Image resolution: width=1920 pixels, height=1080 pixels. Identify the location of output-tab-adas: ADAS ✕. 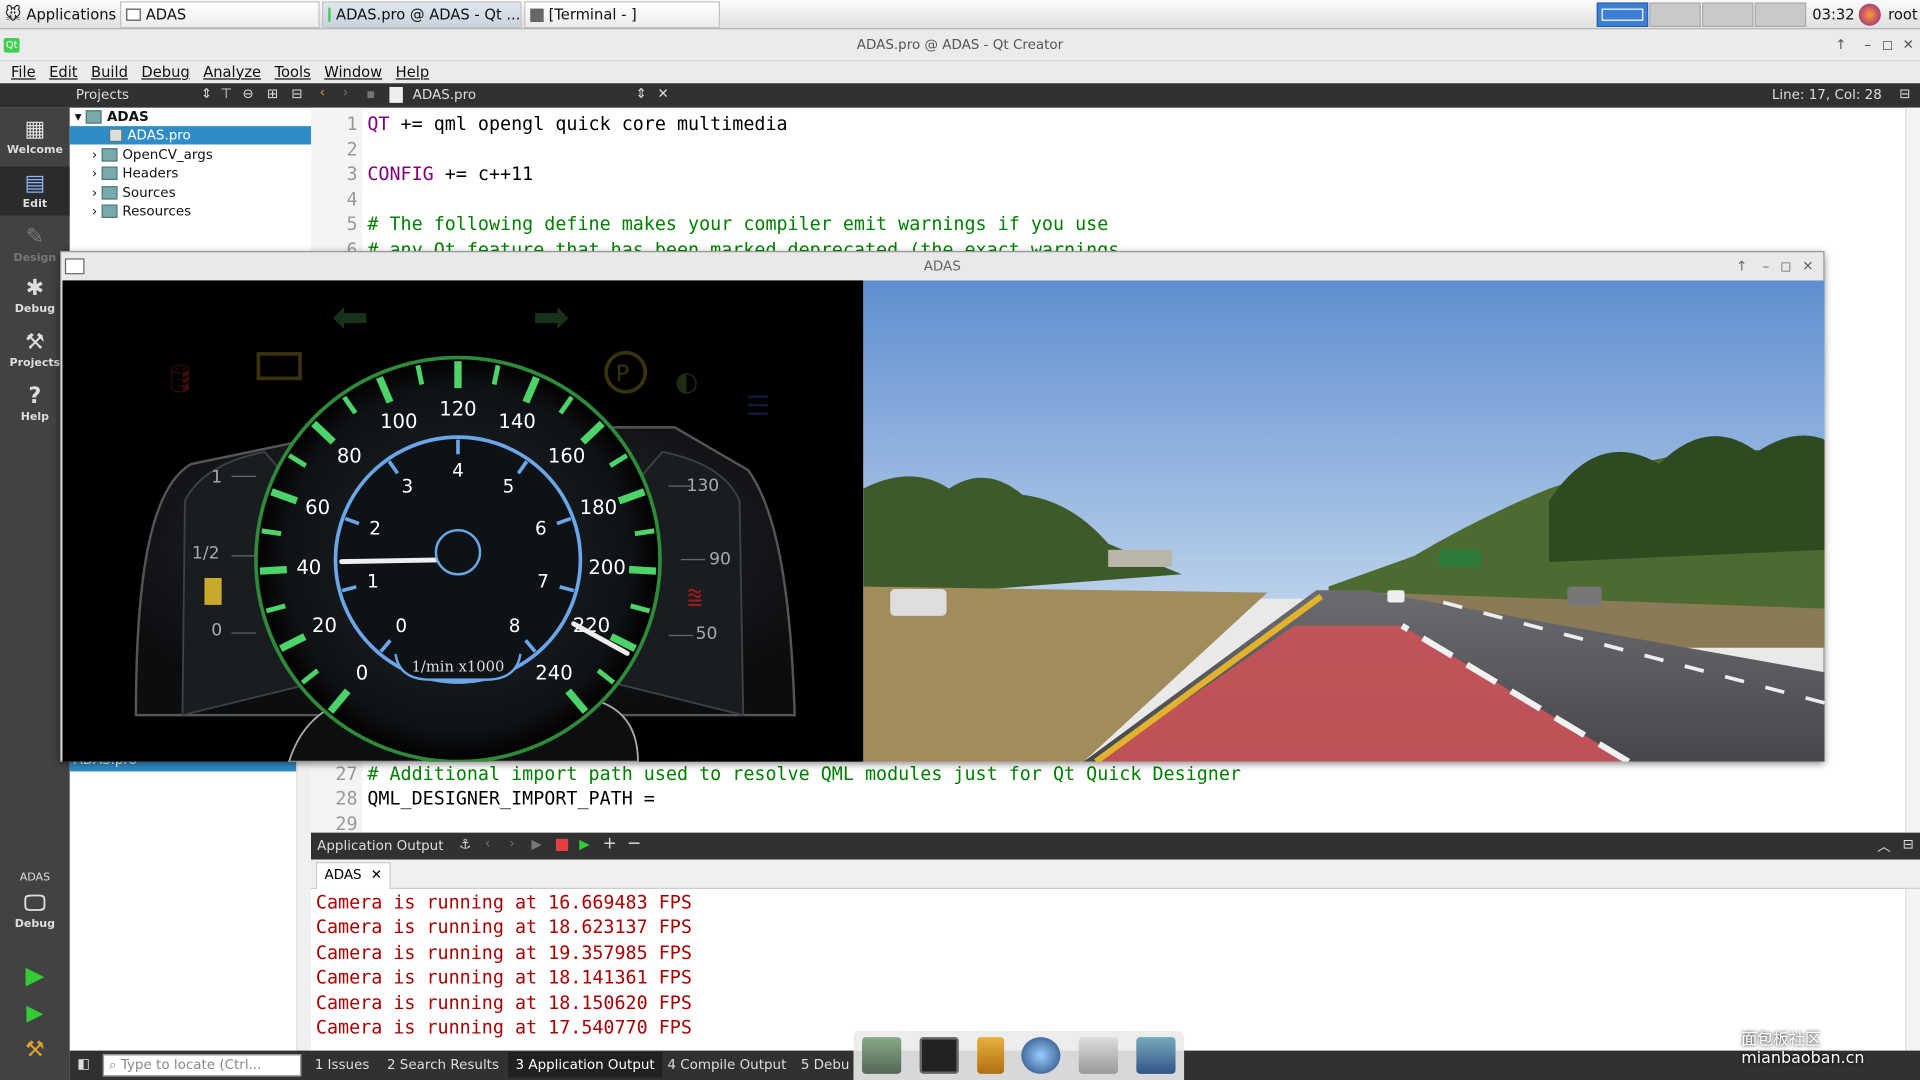
(353, 875).